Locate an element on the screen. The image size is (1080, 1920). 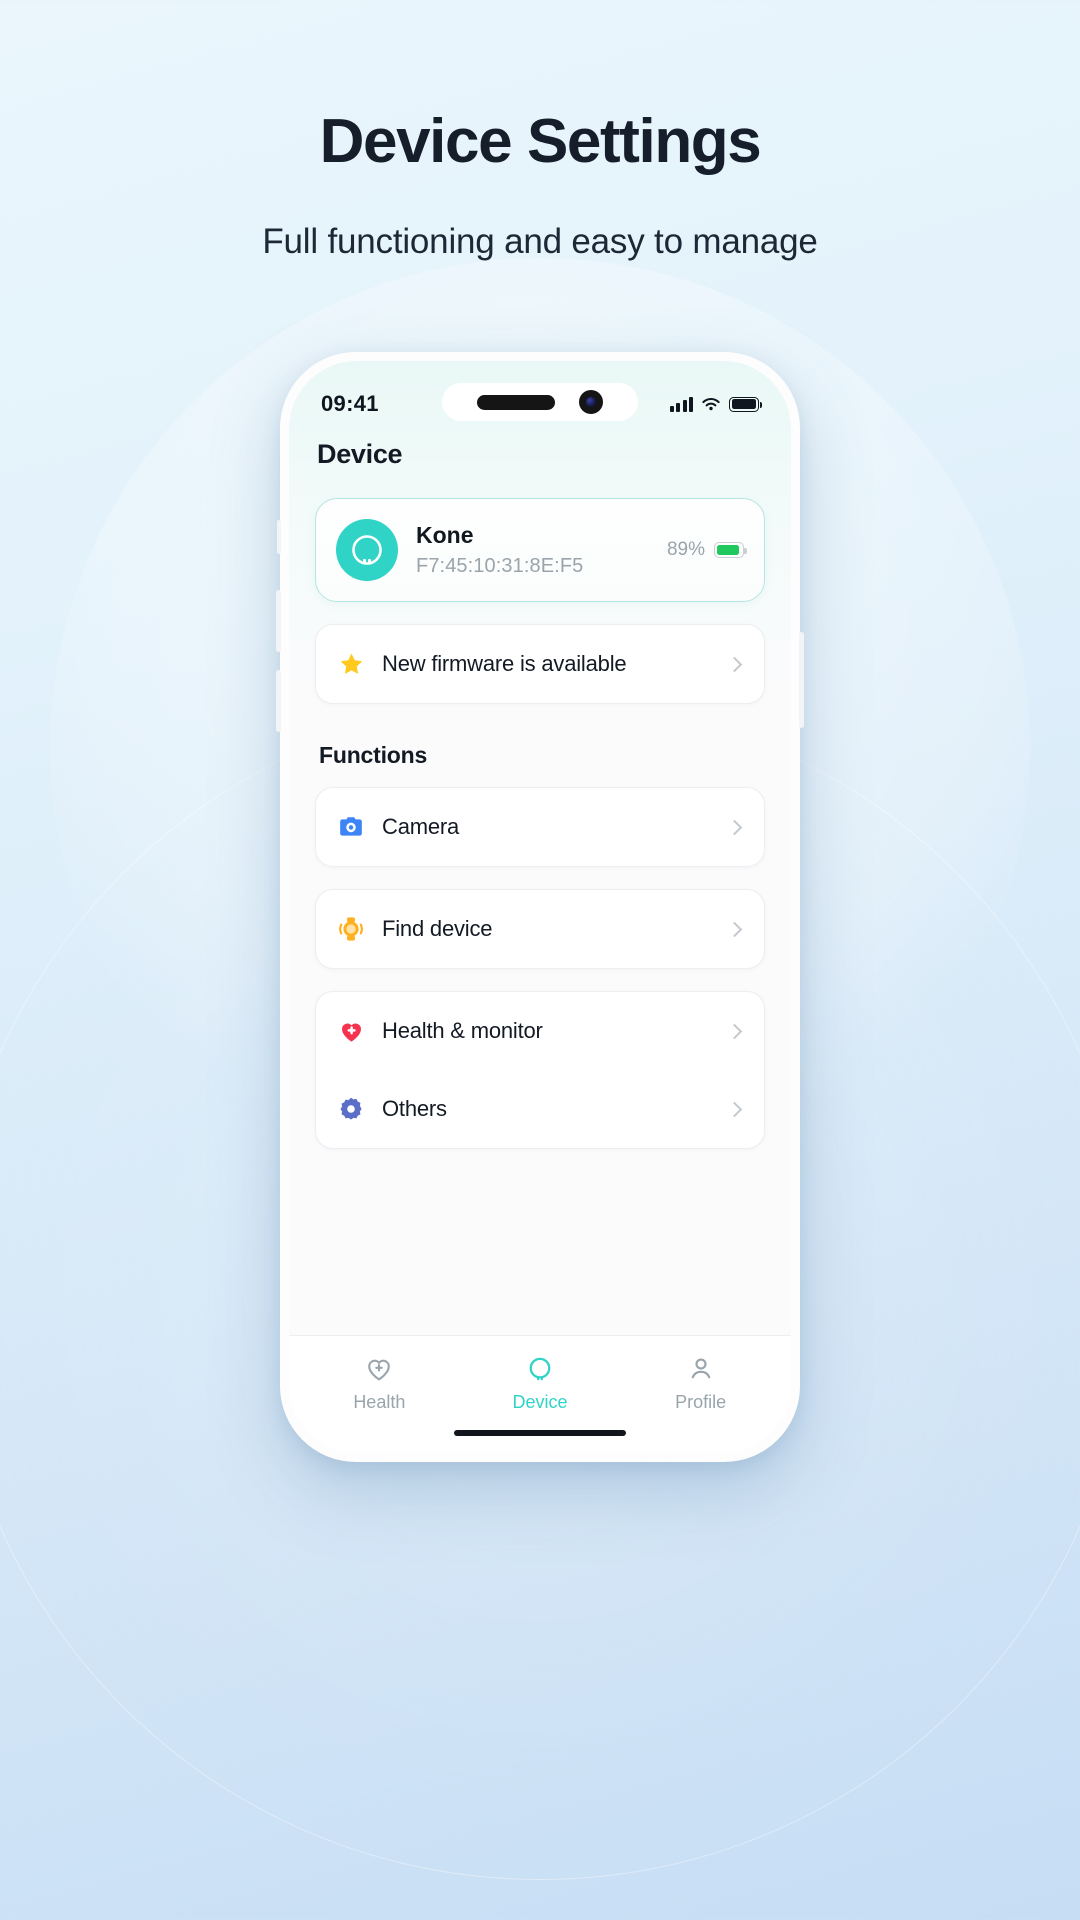
functions-group-camera: Camera is located at coordinates (540, 827).